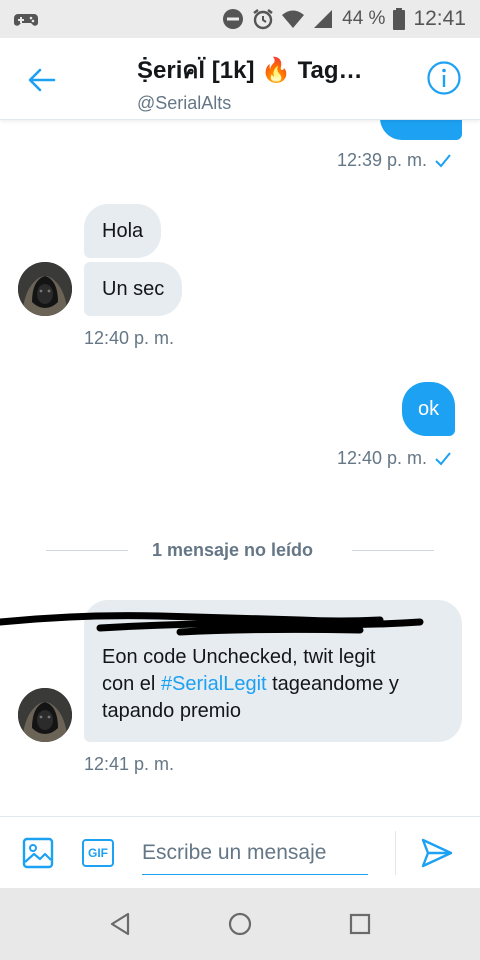 The image size is (480, 960). I want to click on header-title-block: Ṩeriคl̈ [1k] 🔥 Tag… @SerialAlts, so click(267, 82).